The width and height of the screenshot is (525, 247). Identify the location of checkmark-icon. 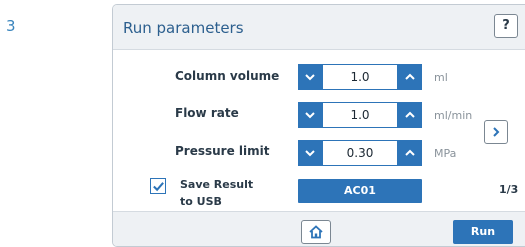
(158, 186).